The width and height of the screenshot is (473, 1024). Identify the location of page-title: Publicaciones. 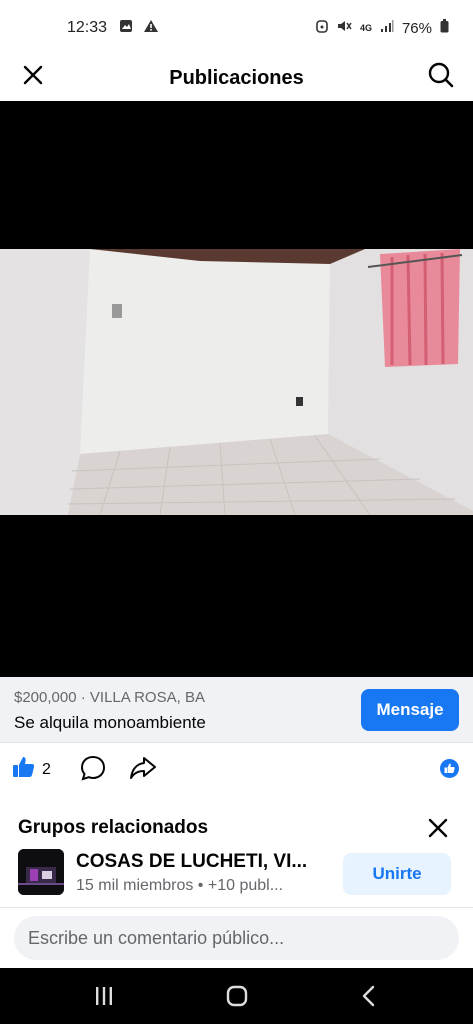
(236, 77).